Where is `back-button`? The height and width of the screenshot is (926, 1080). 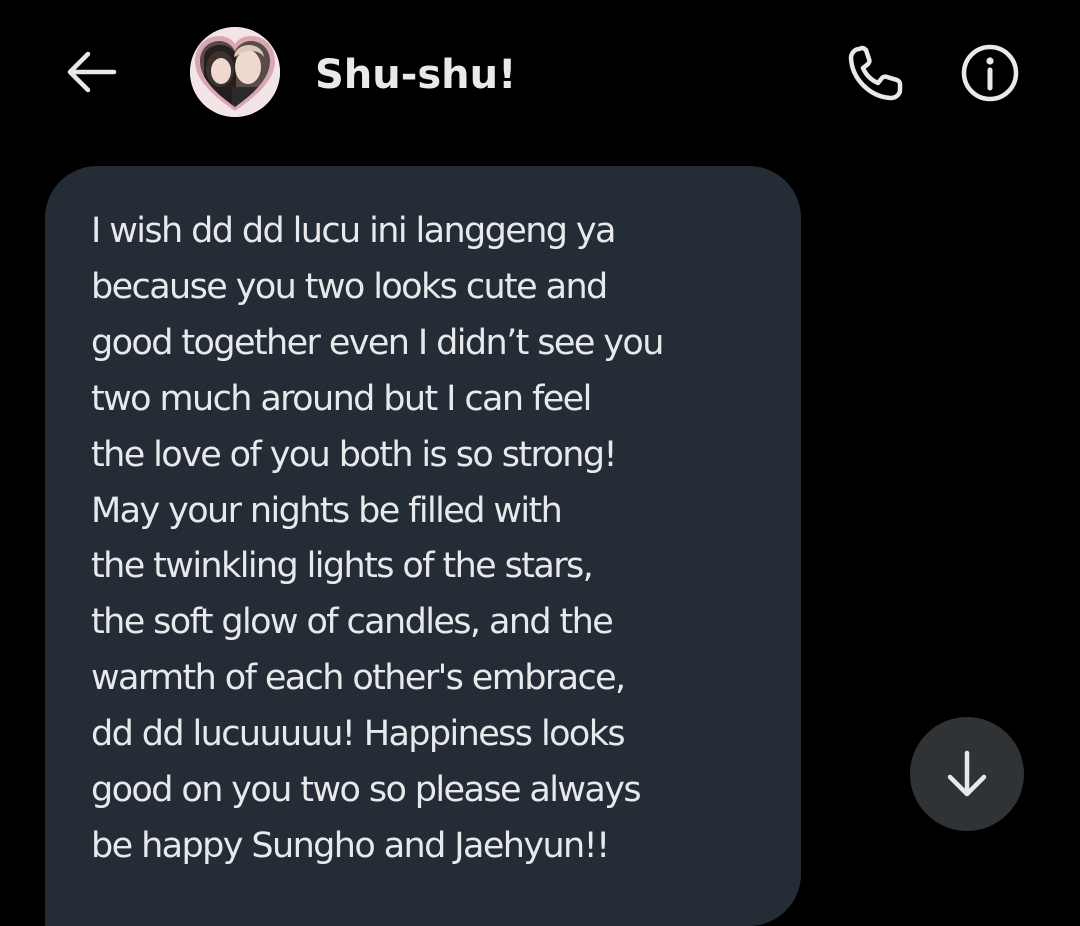
back-button is located at coordinates (91, 72).